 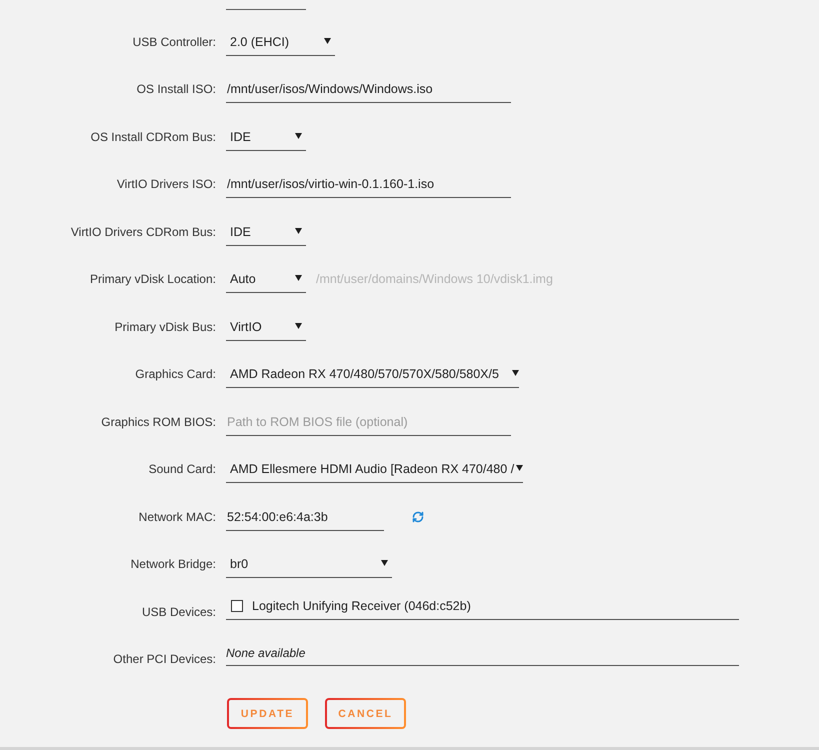 I want to click on select-field: AMD Radeon RX 470/480/570/570X/580/580X/5, so click(x=372, y=374).